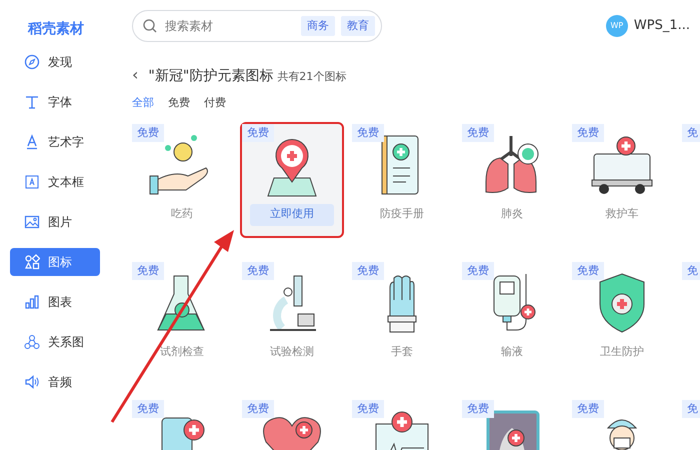 This screenshot has height=450, width=700. Describe the element at coordinates (211, 76) in the screenshot. I see `page-title: "新冠"防护元素图标` at that location.